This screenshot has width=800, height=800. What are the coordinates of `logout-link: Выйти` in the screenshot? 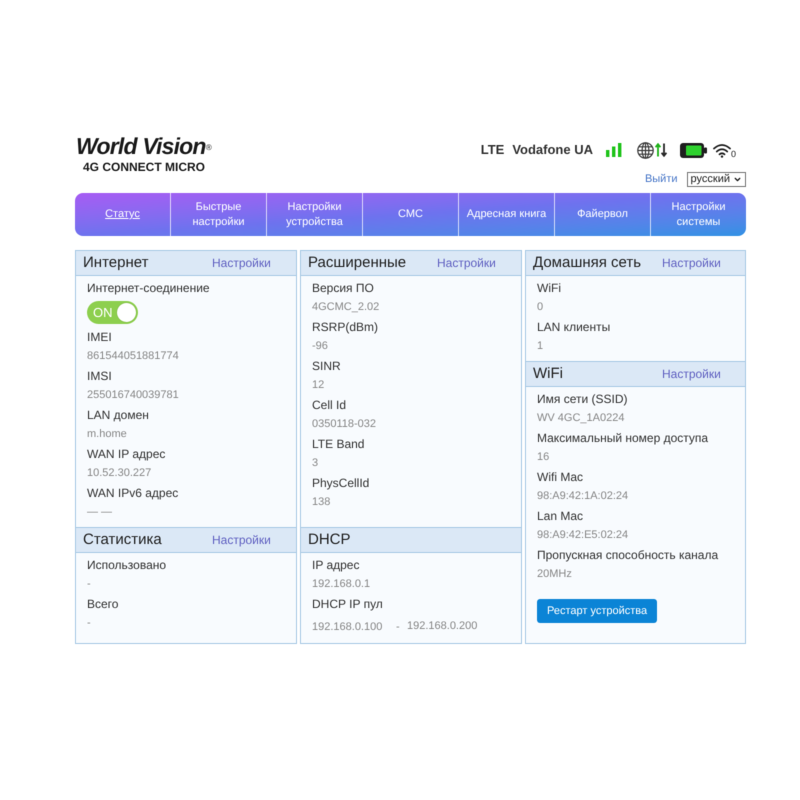 It's located at (661, 179).